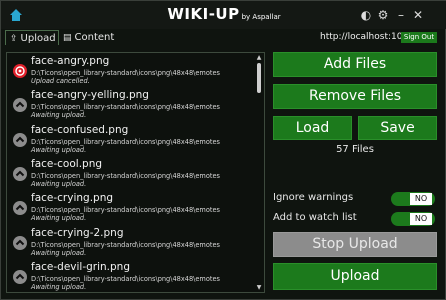 The width and height of the screenshot is (446, 300). I want to click on file-name: face-confused.png, so click(80, 129).